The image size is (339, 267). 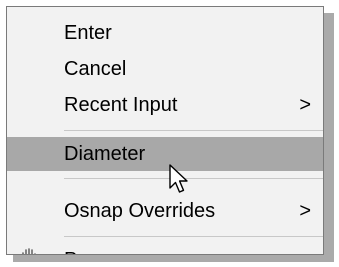 I want to click on menu-item-label: Diameter, so click(x=105, y=154).